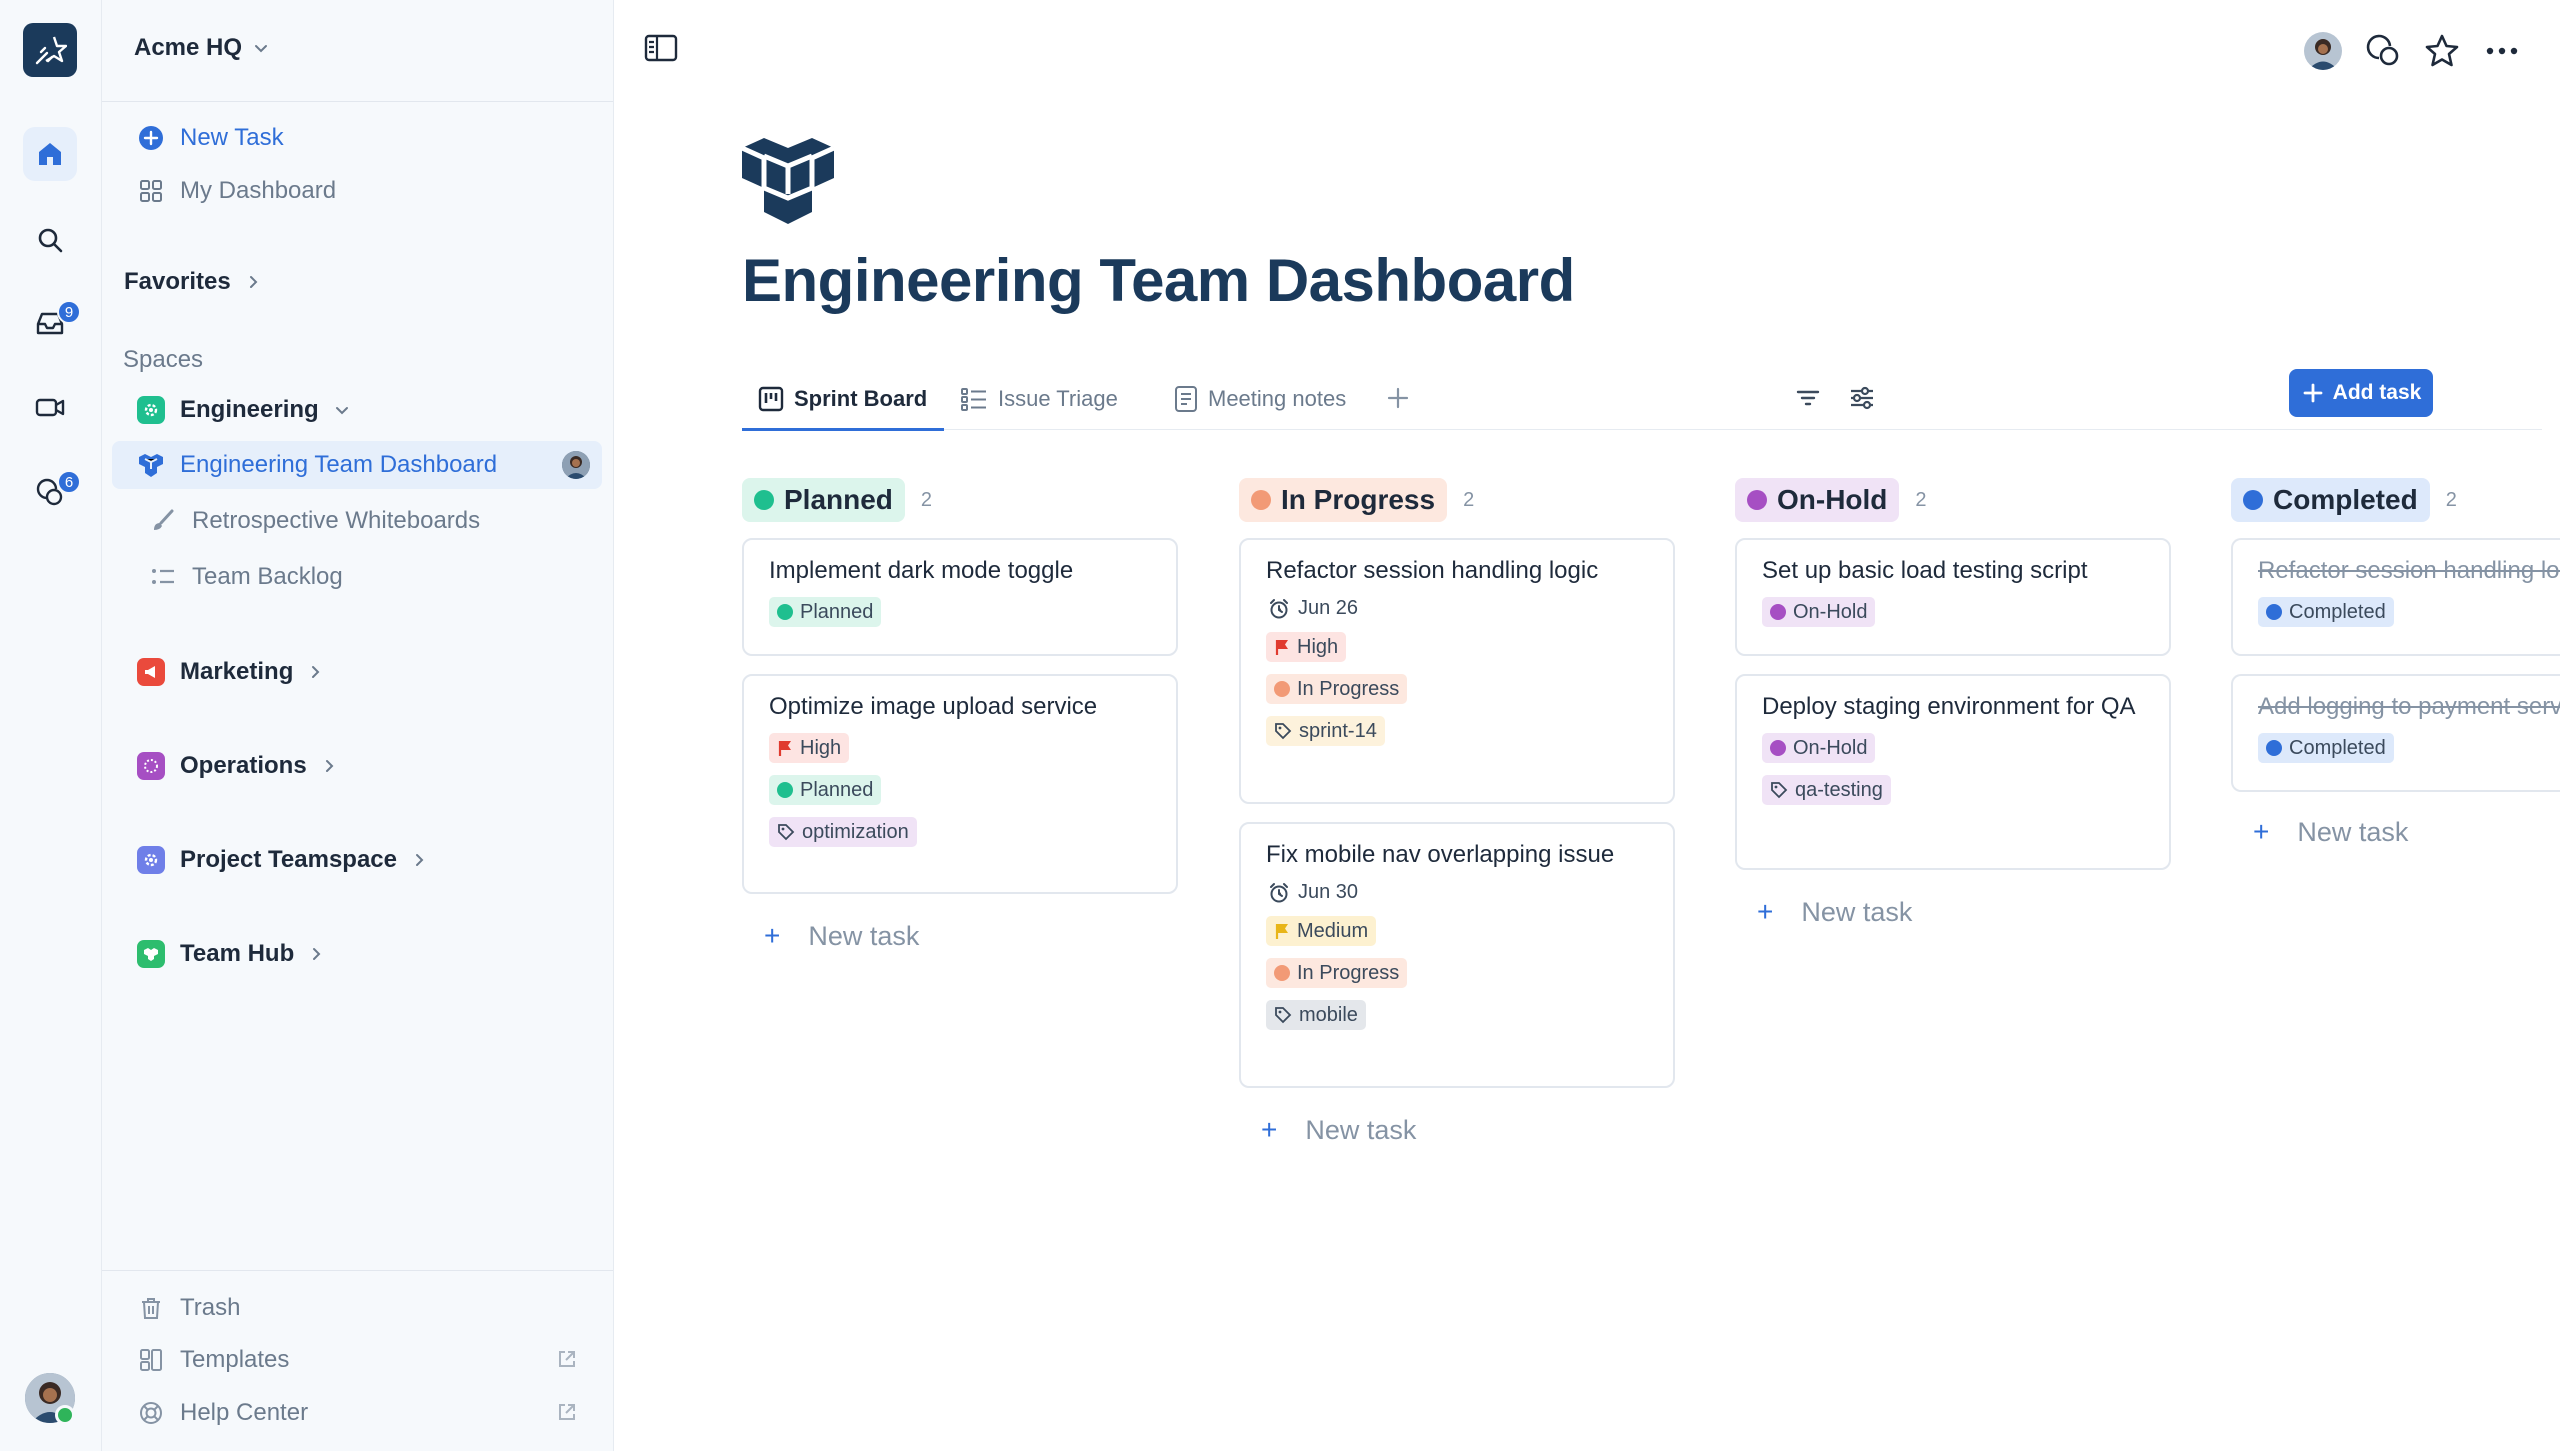 The width and height of the screenshot is (2560, 1451). I want to click on video-button, so click(50, 407).